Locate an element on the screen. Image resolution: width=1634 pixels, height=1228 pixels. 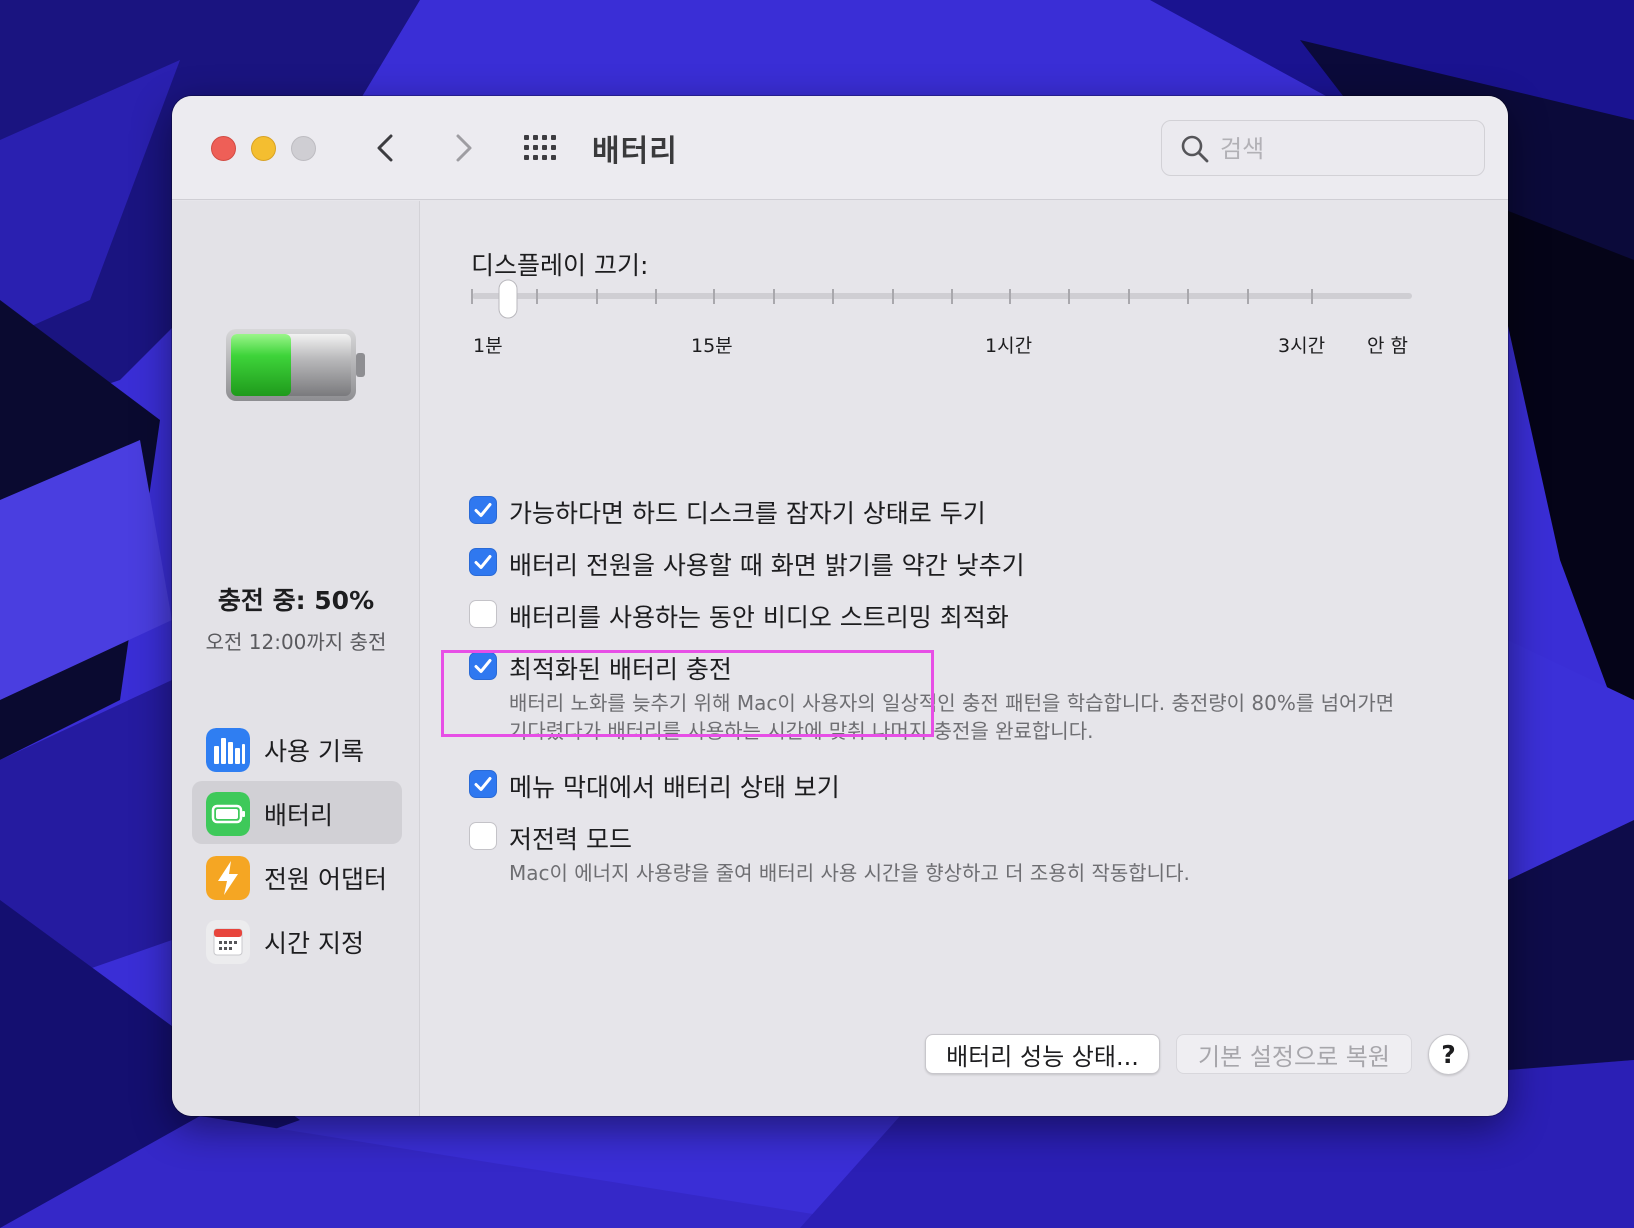
sidebar-item-label: 전원 어댑터 is located at coordinates (325, 879).